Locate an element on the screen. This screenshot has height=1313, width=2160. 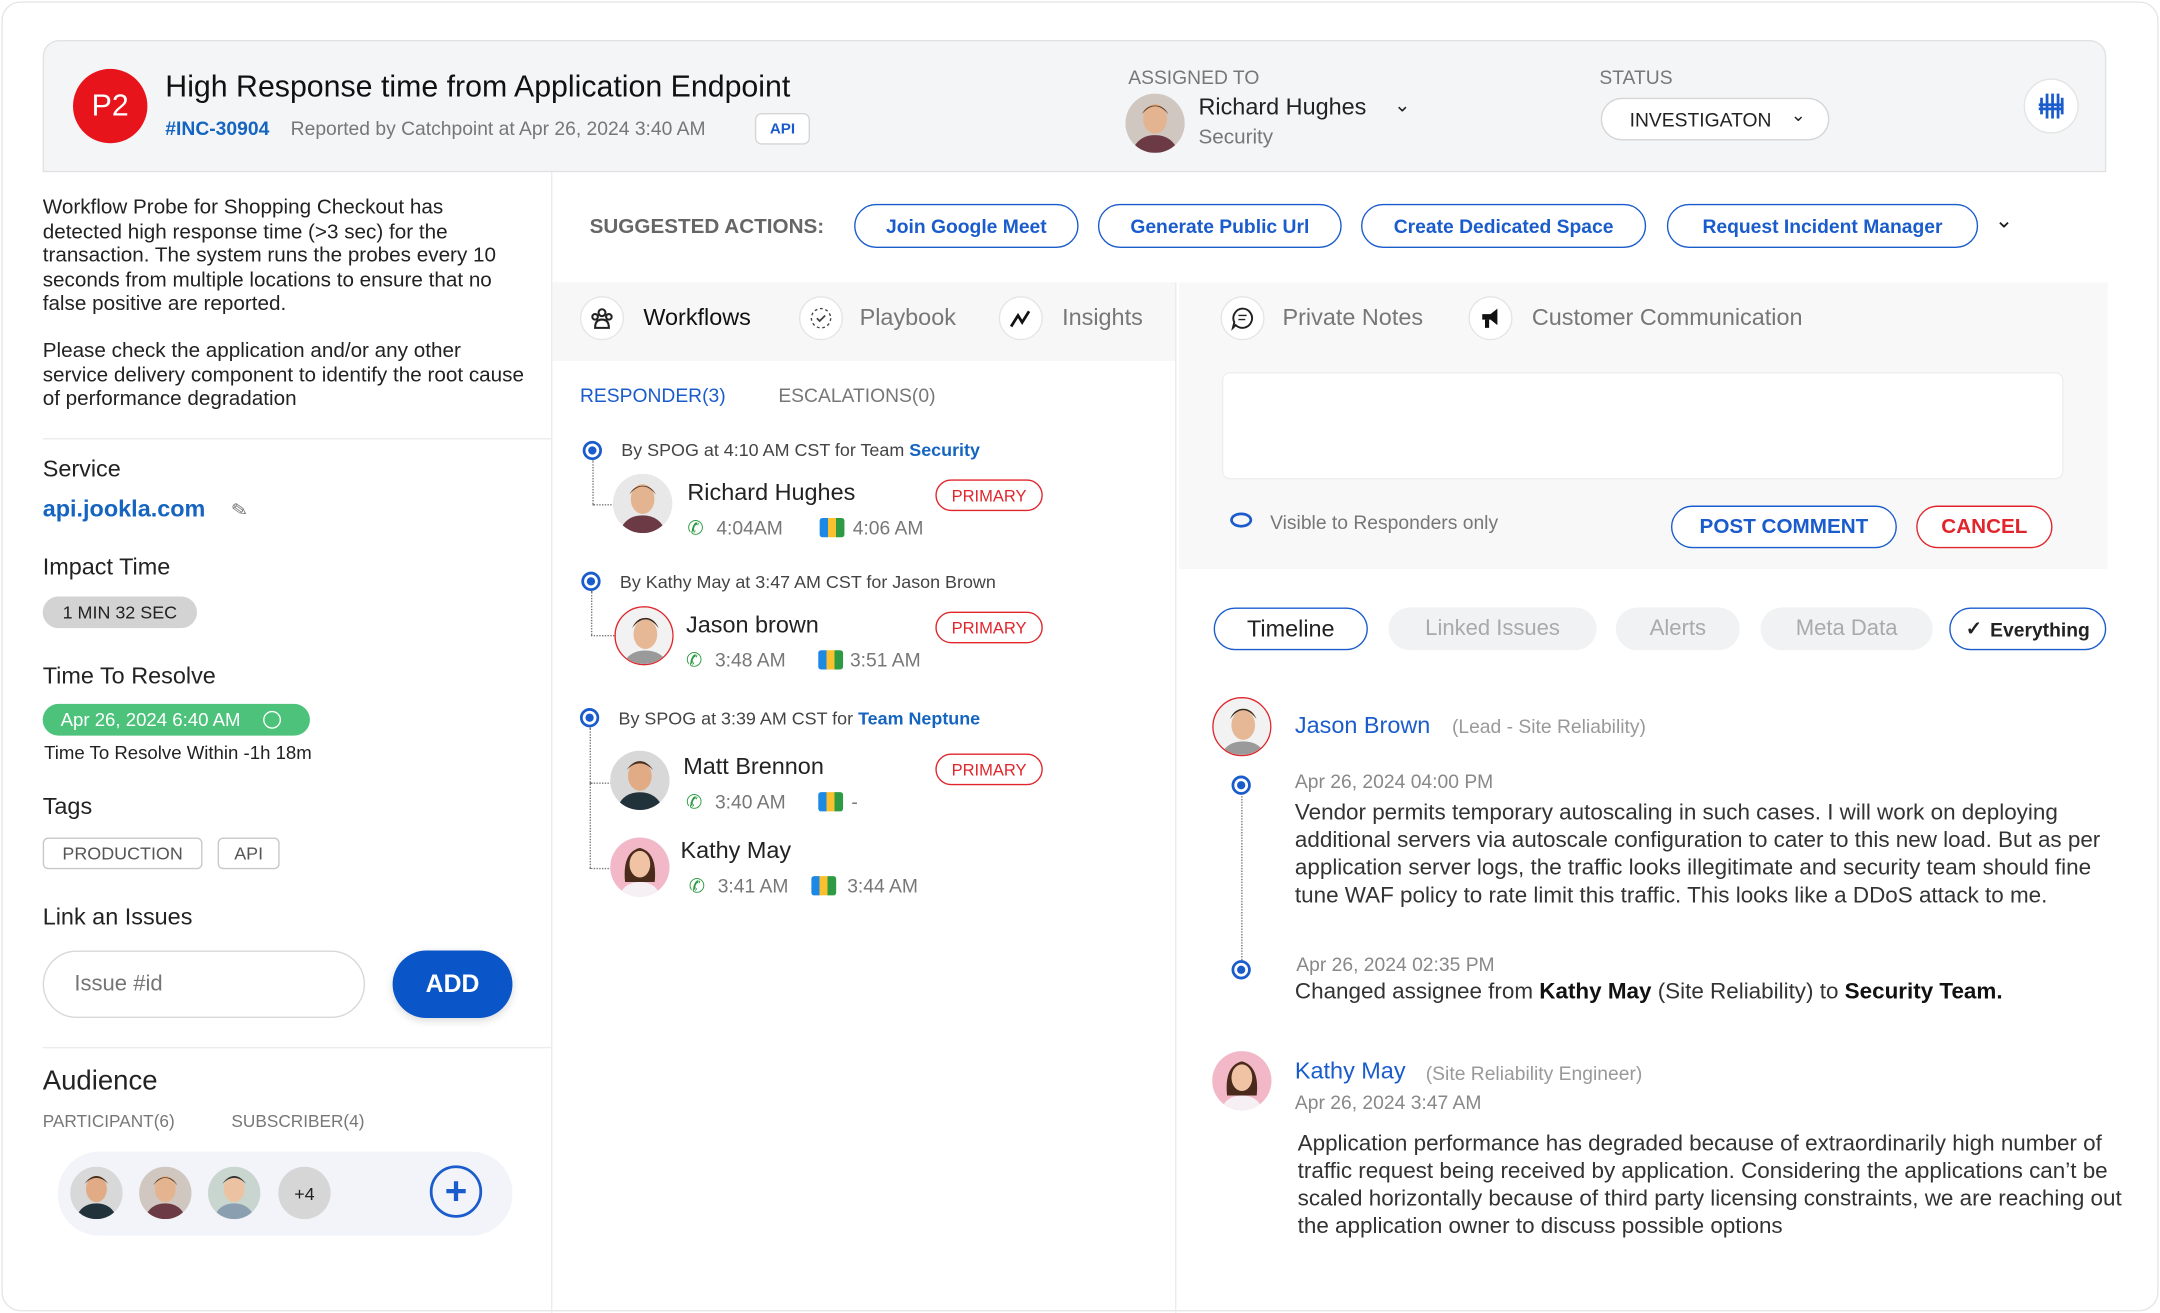
service-link: api.jookla.com is located at coordinates (124, 510).